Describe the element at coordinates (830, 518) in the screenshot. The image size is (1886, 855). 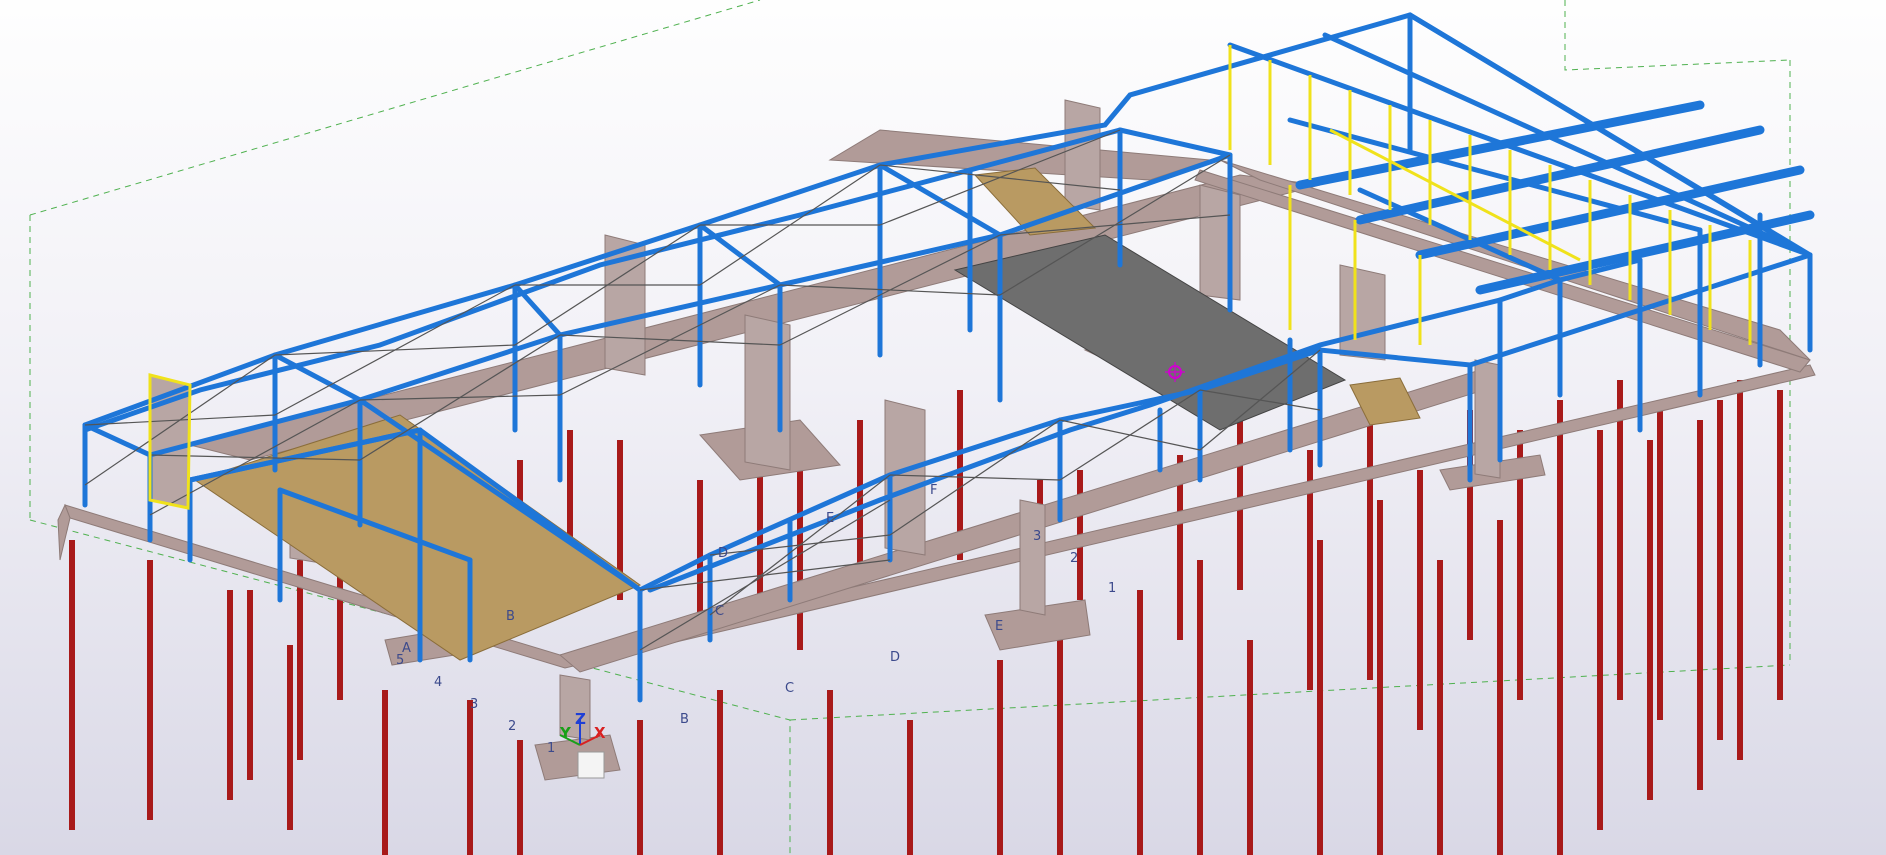
I see `grid-label-e: E` at that location.